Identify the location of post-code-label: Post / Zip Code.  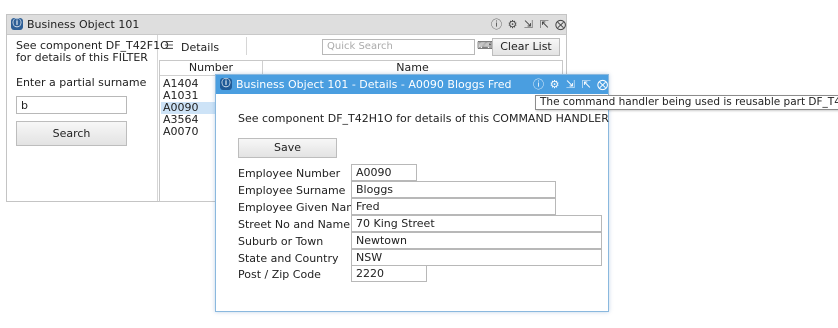
(279, 274).